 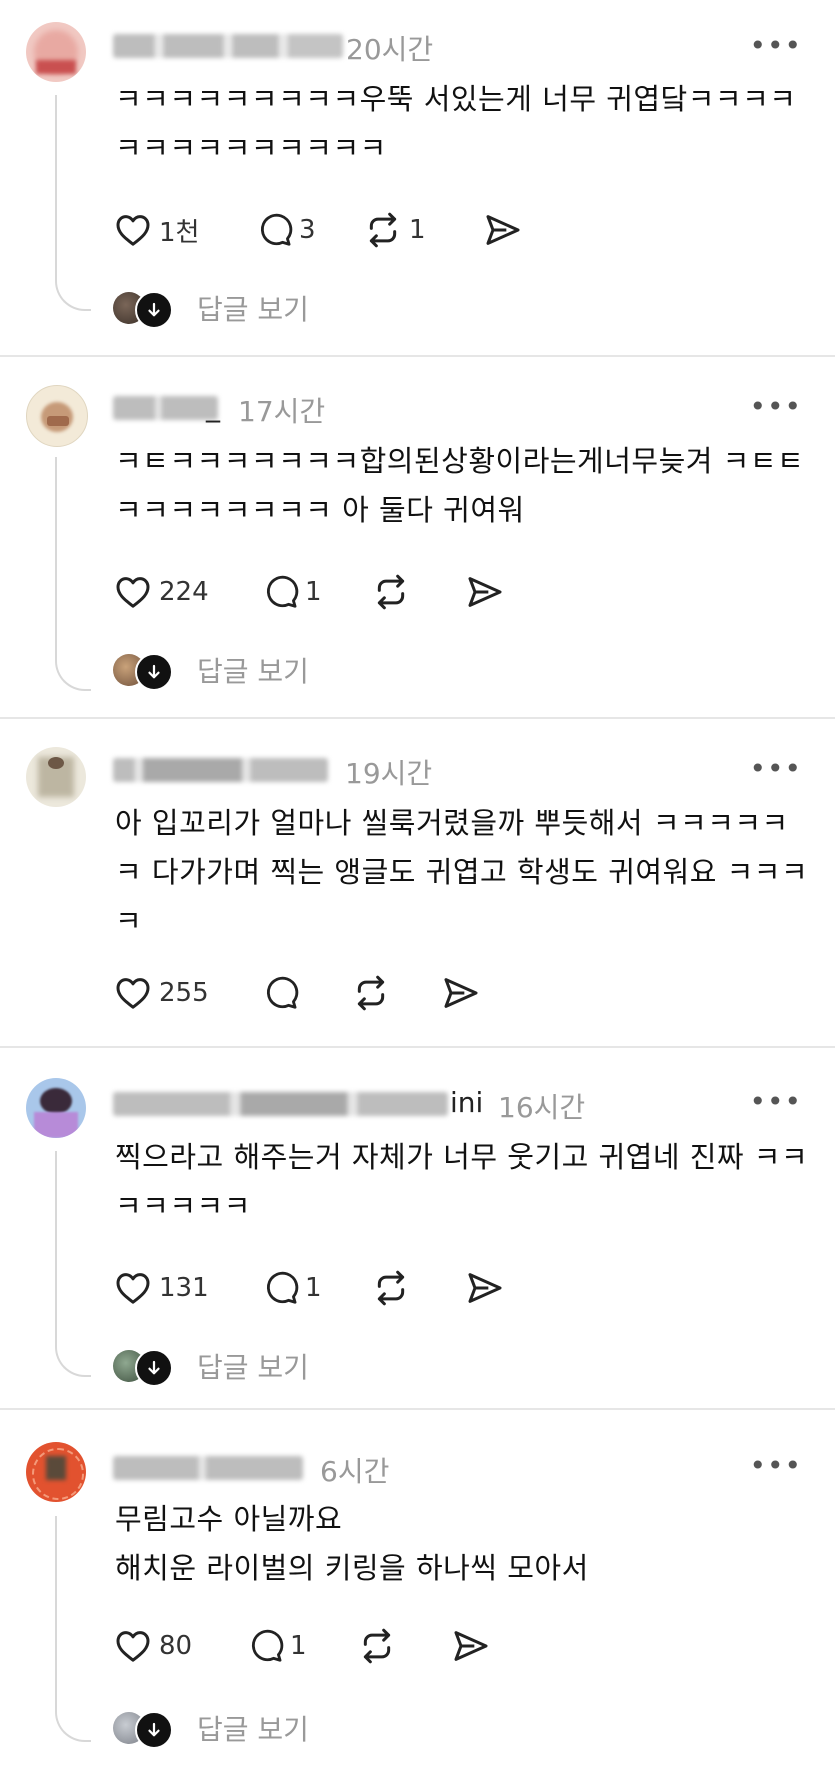 I want to click on like-count: 255, so click(x=184, y=993).